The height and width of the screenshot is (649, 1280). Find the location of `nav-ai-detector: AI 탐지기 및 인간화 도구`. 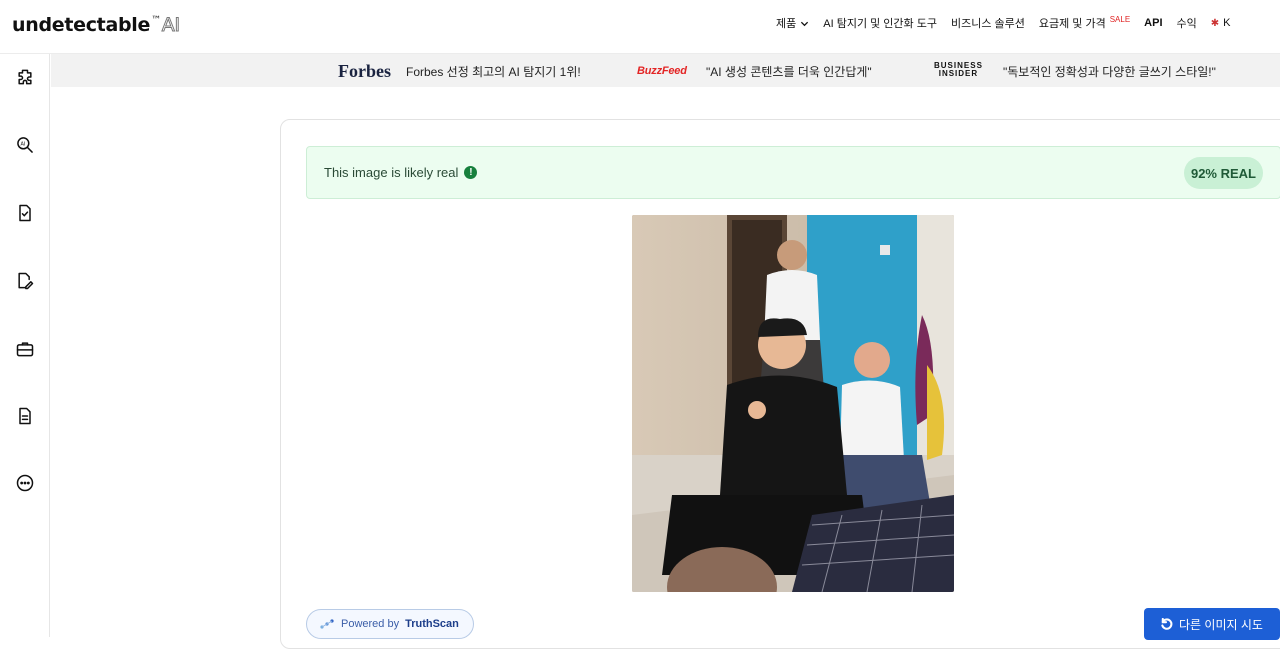

nav-ai-detector: AI 탐지기 및 인간화 도구 is located at coordinates (880, 23).